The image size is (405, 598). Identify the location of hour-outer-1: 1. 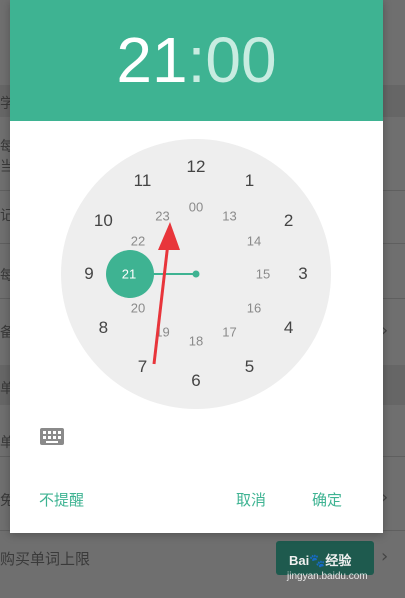
(249, 181).